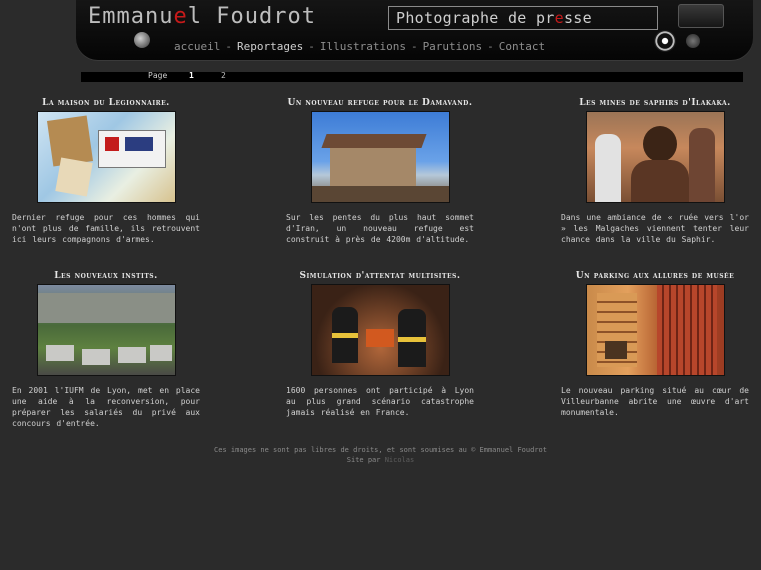  Describe the element at coordinates (197, 46) in the screenshot. I see `nav-item-accueil: accueil` at that location.